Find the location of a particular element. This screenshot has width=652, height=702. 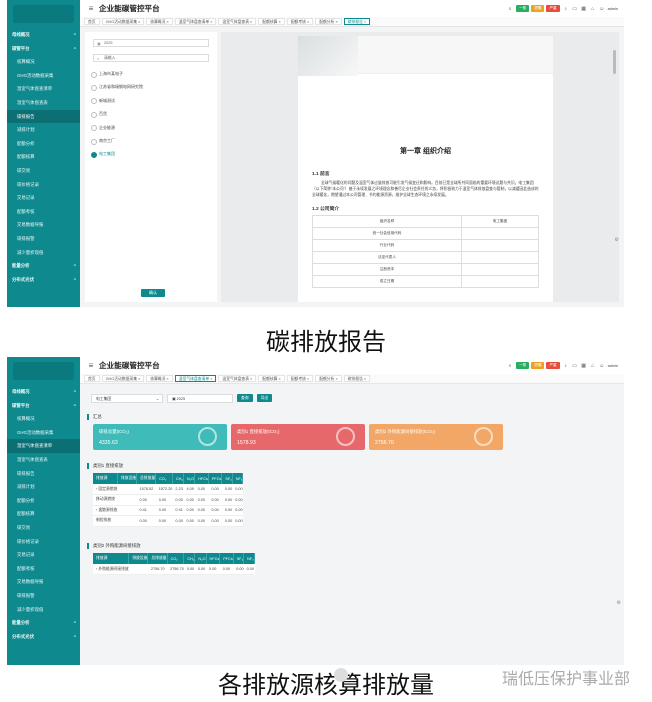

org-item: 南京工厂 is located at coordinates (151, 140).